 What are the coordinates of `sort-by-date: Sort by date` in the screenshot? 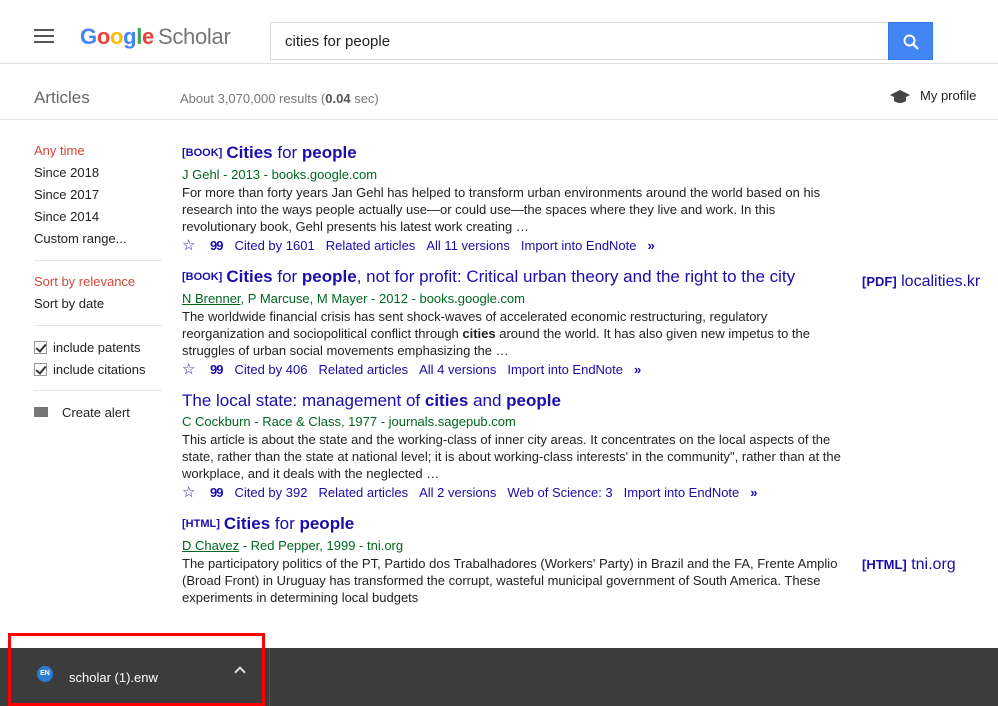 It's located at (99, 304).